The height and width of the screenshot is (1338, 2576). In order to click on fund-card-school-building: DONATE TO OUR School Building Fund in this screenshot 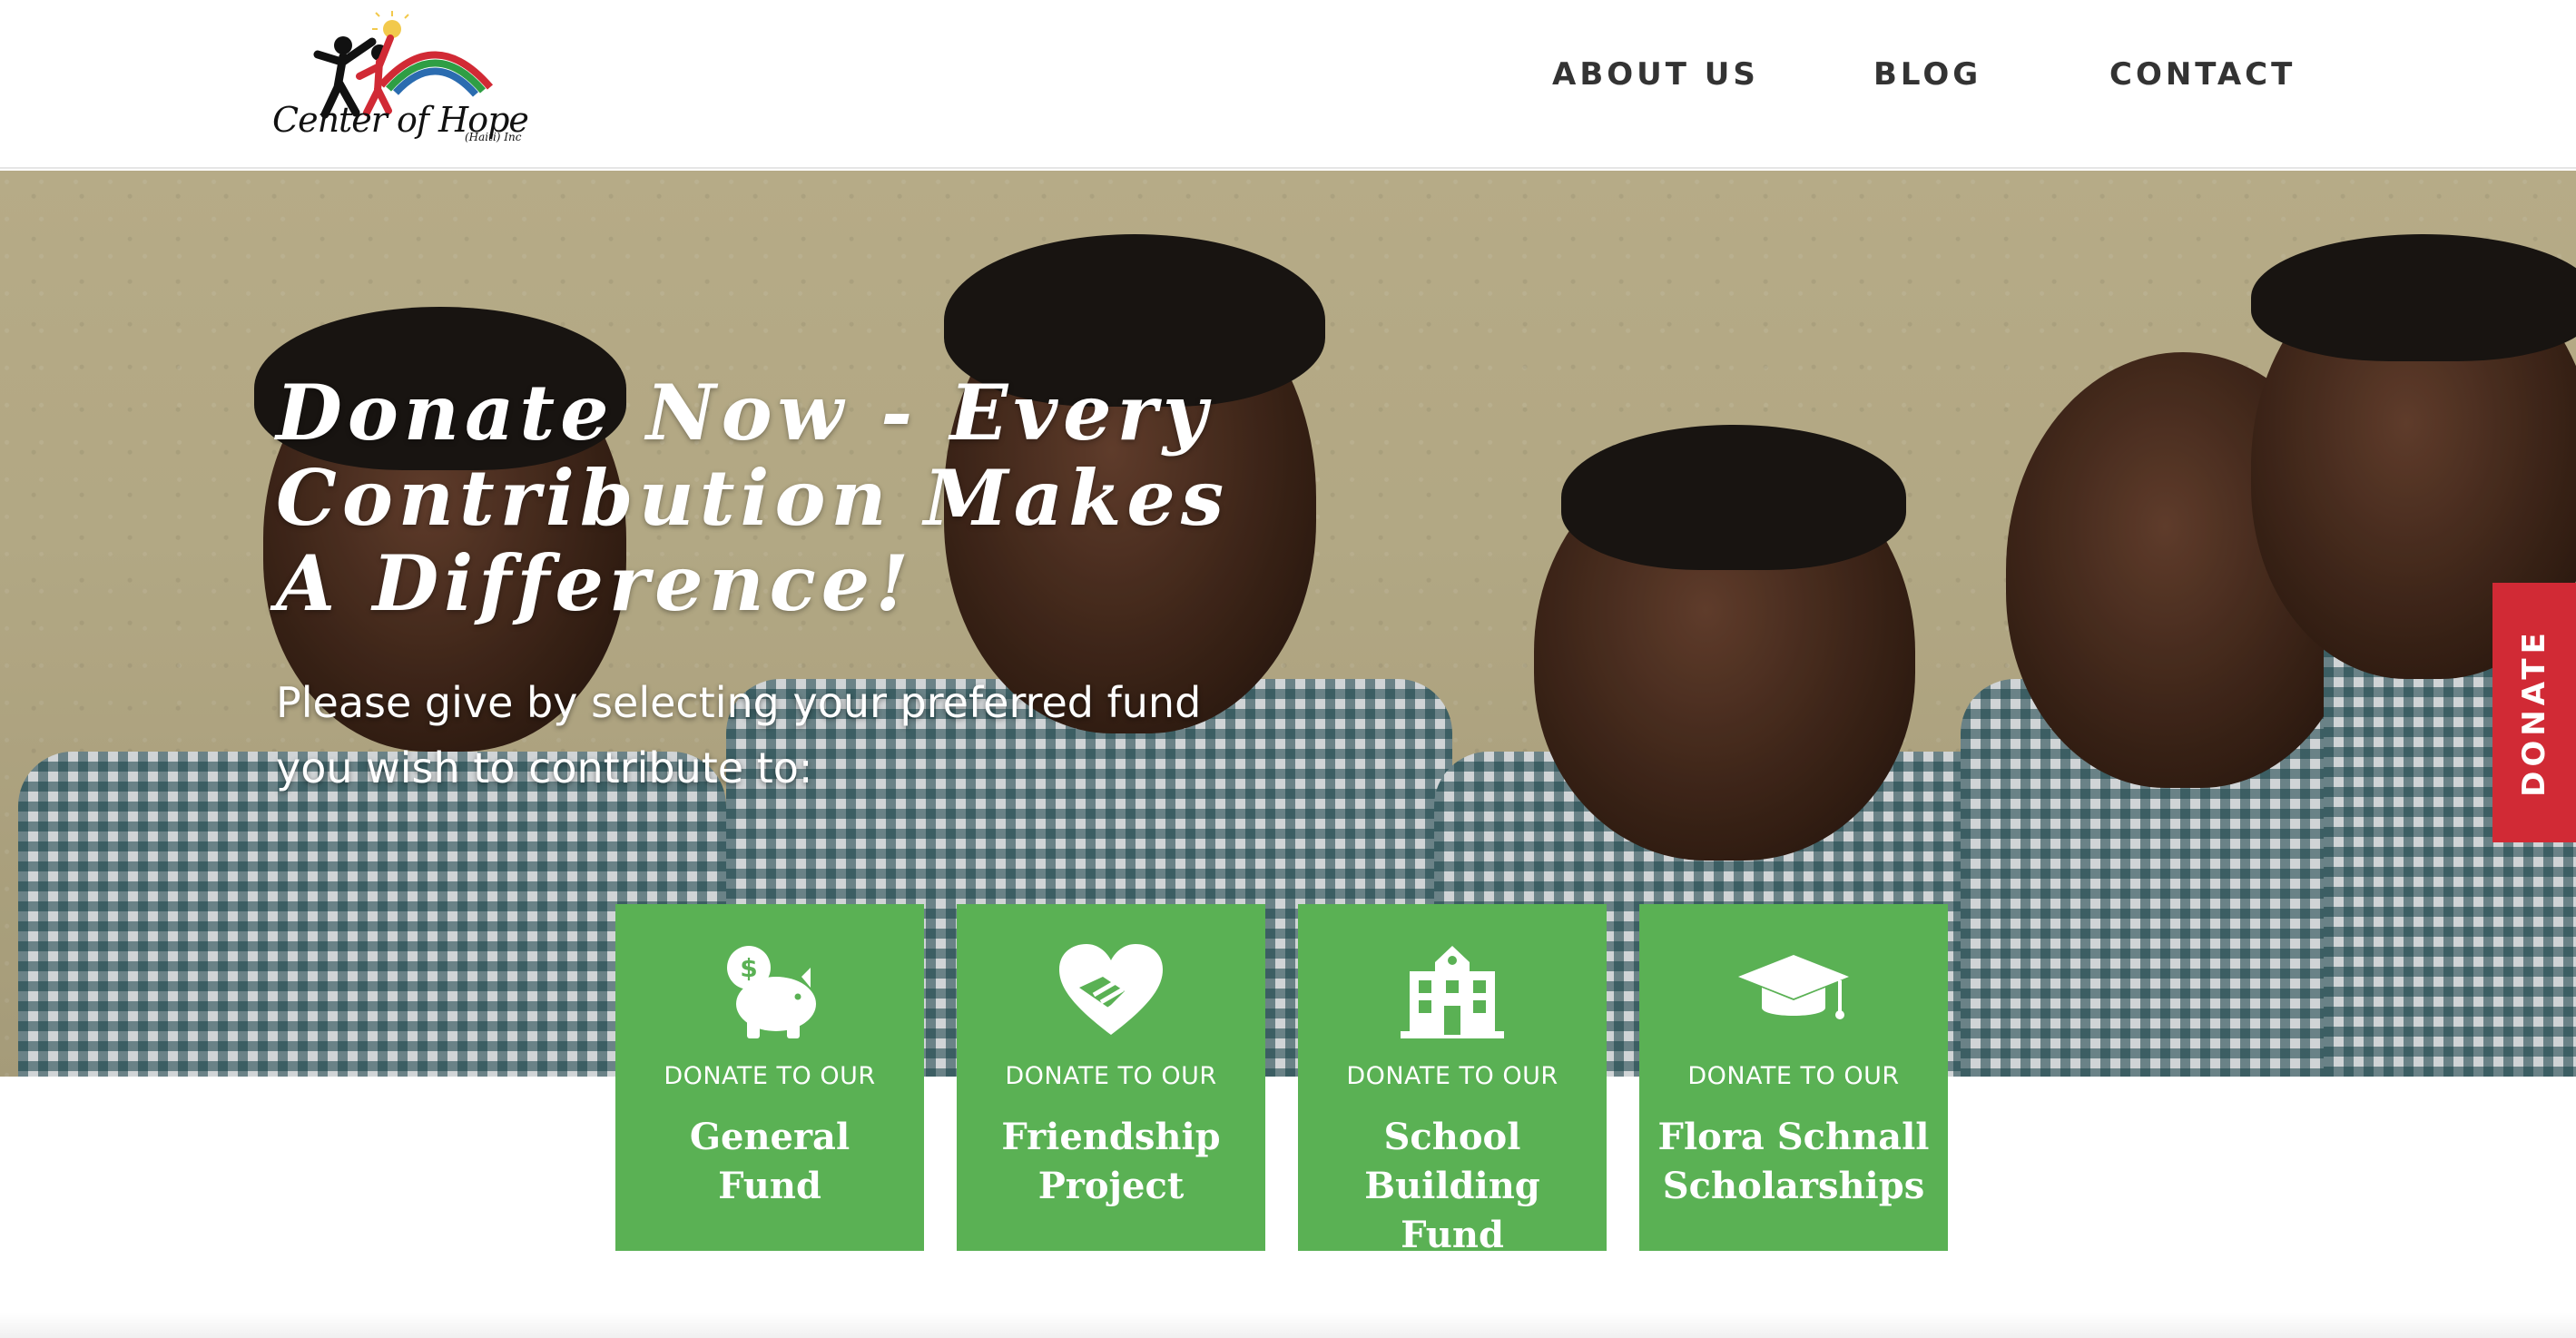, I will do `click(1452, 1080)`.